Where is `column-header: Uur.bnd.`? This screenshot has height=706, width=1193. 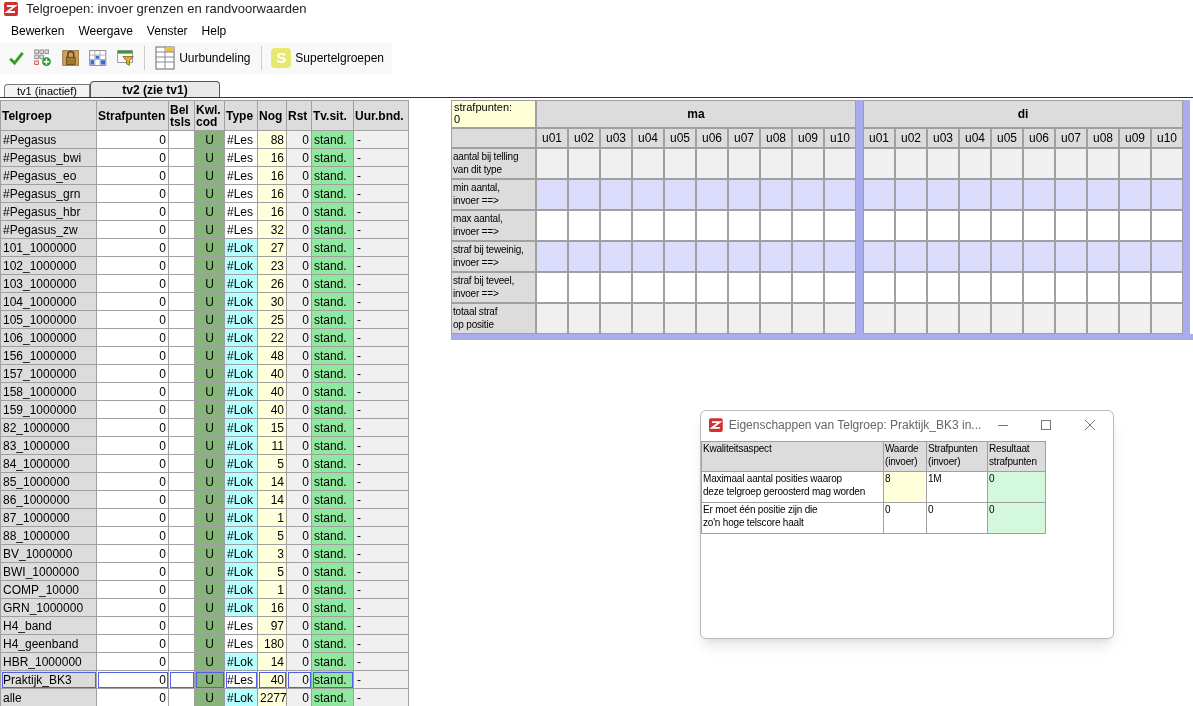
column-header: Uur.bnd. is located at coordinates (381, 115).